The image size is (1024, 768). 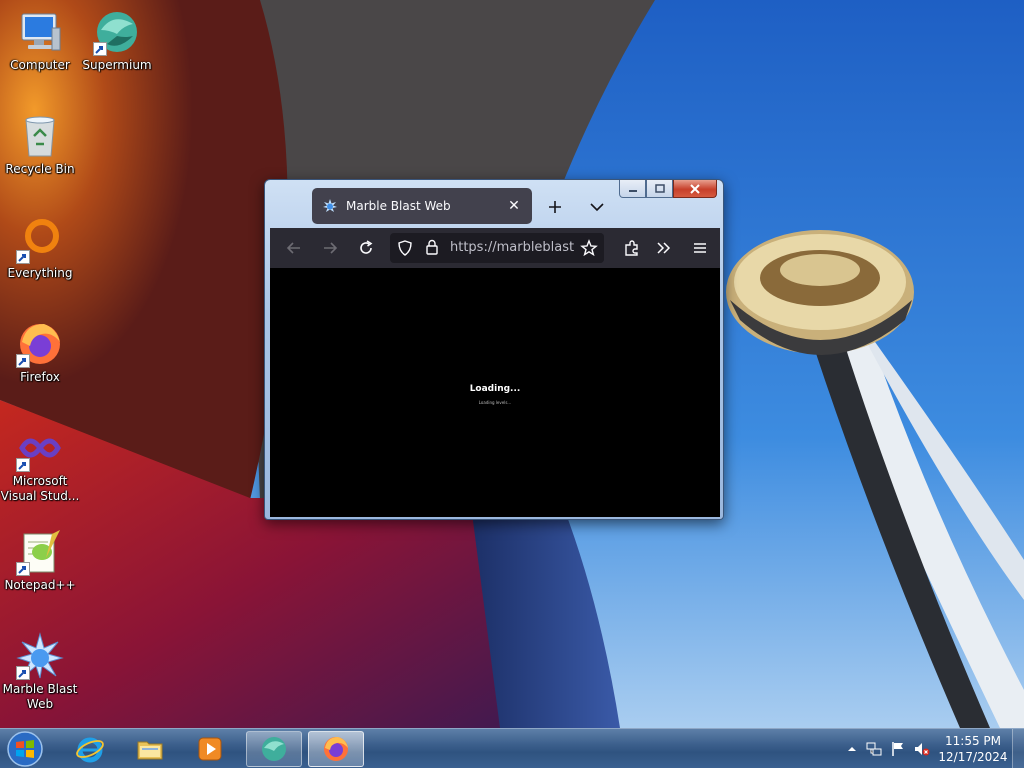 What do you see at coordinates (874, 749) in the screenshot?
I see `network-icon` at bounding box center [874, 749].